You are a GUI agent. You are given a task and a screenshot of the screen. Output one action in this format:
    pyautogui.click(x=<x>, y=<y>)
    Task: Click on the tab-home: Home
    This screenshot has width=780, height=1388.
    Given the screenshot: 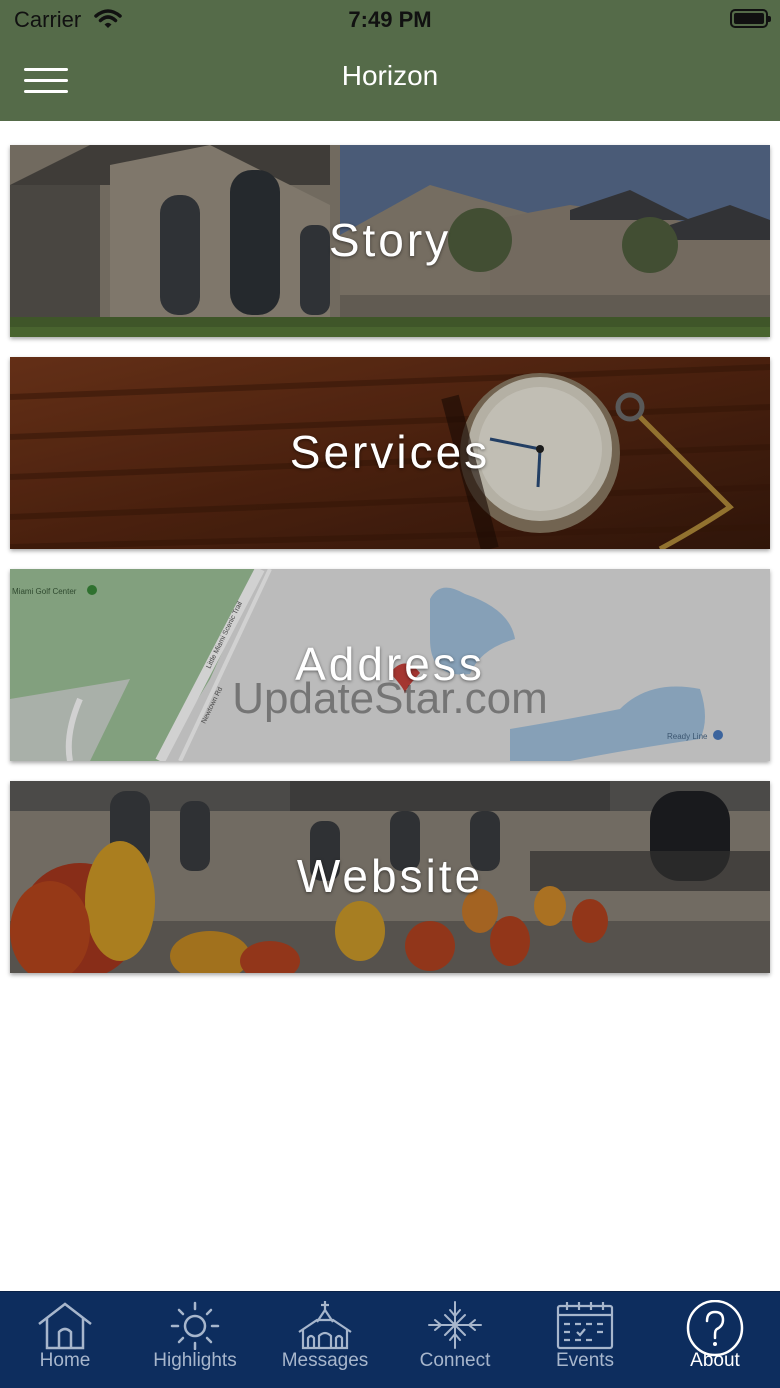 What is the action you would take?
    pyautogui.click(x=65, y=1340)
    